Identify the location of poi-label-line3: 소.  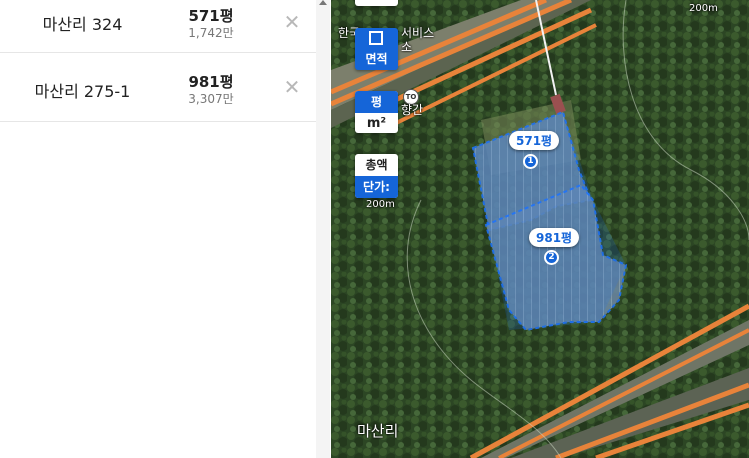
(407, 47).